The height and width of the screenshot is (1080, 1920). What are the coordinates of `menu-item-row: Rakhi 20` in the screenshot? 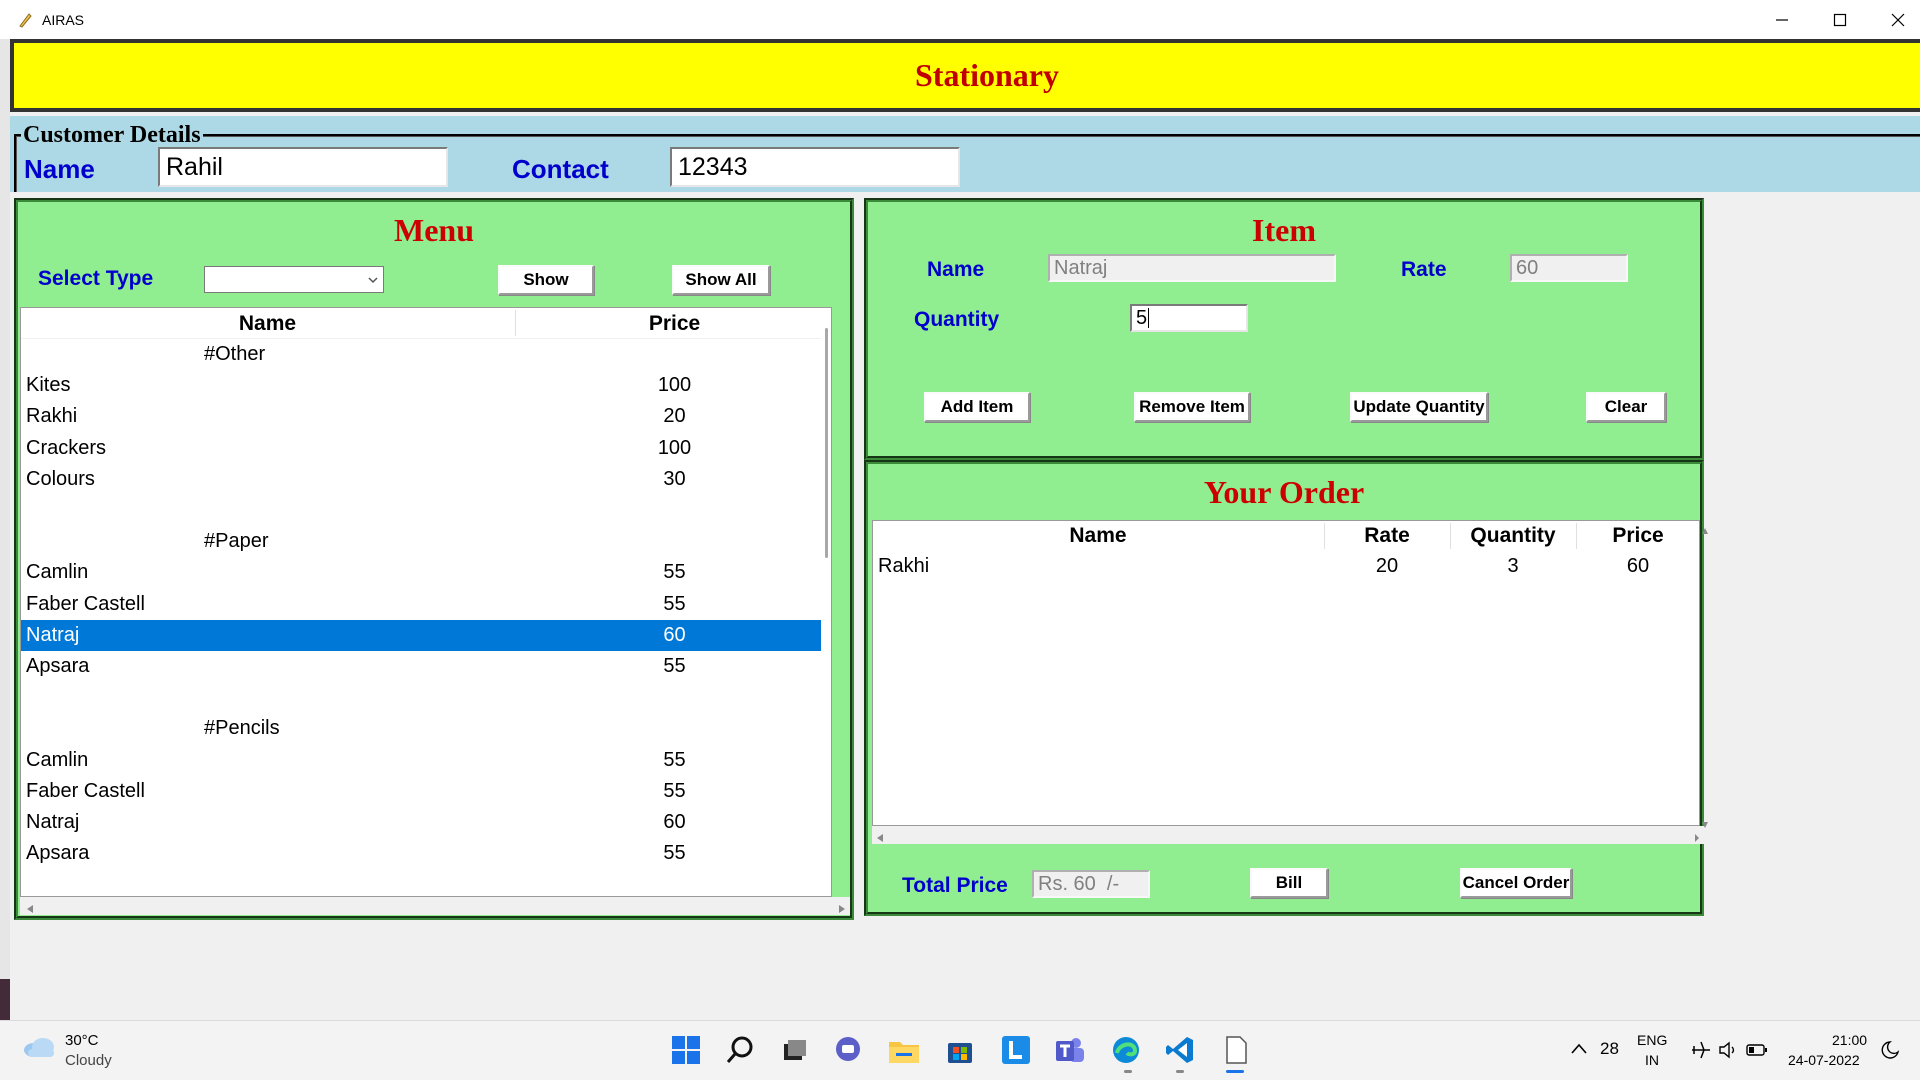 It's located at (423, 416).